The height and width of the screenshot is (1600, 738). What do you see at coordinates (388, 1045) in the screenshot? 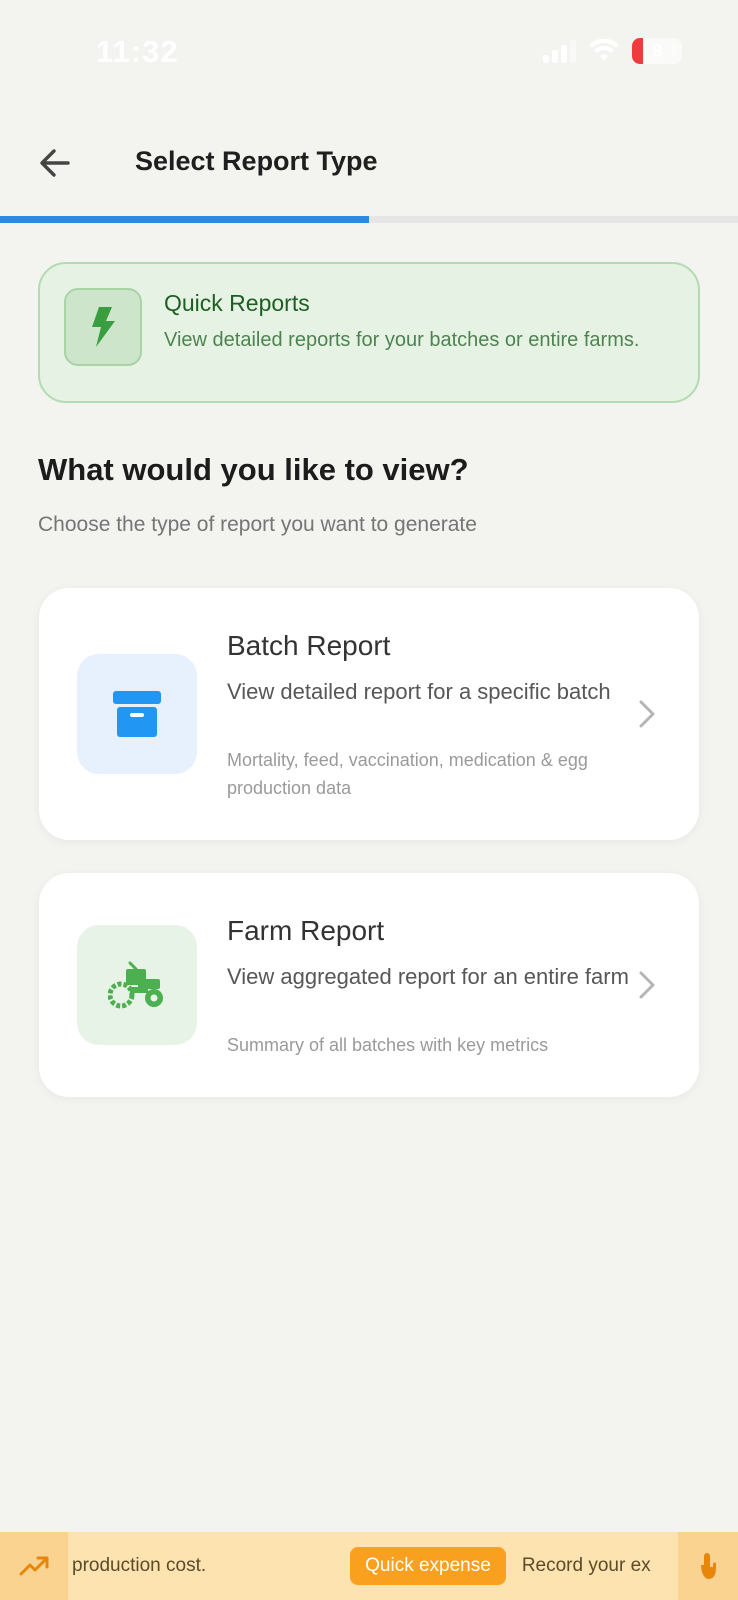
I see `farm-report-meta: Summary of all batches with key metrics` at bounding box center [388, 1045].